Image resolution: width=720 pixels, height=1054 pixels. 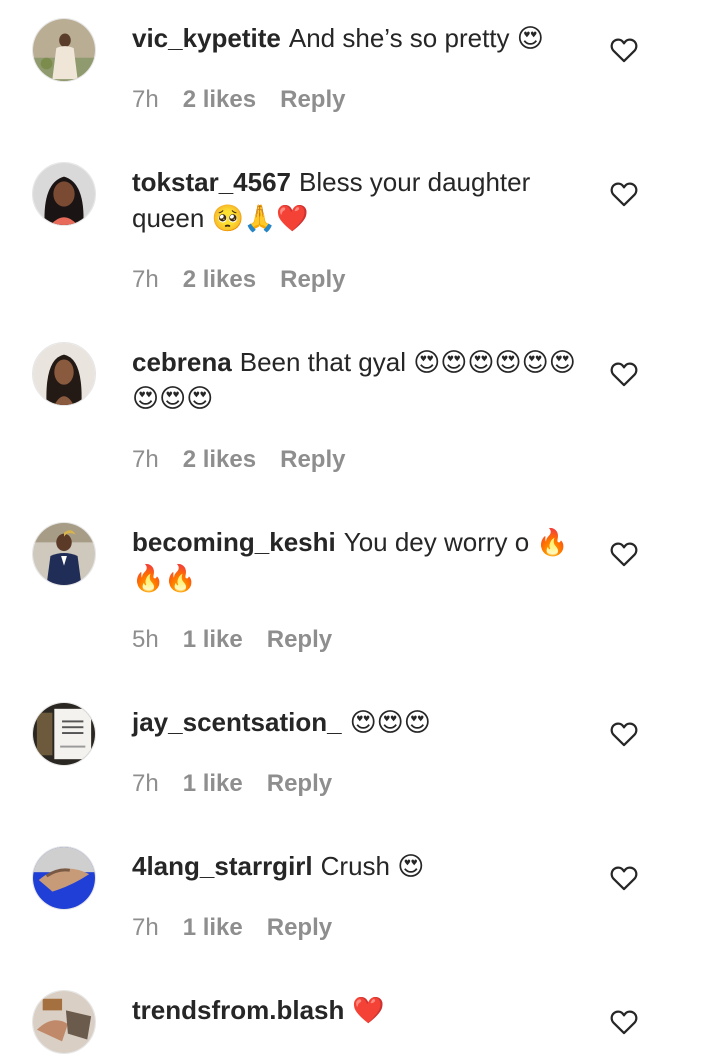 I want to click on comment-meta: 5h 1 like Reply, so click(x=232, y=640).